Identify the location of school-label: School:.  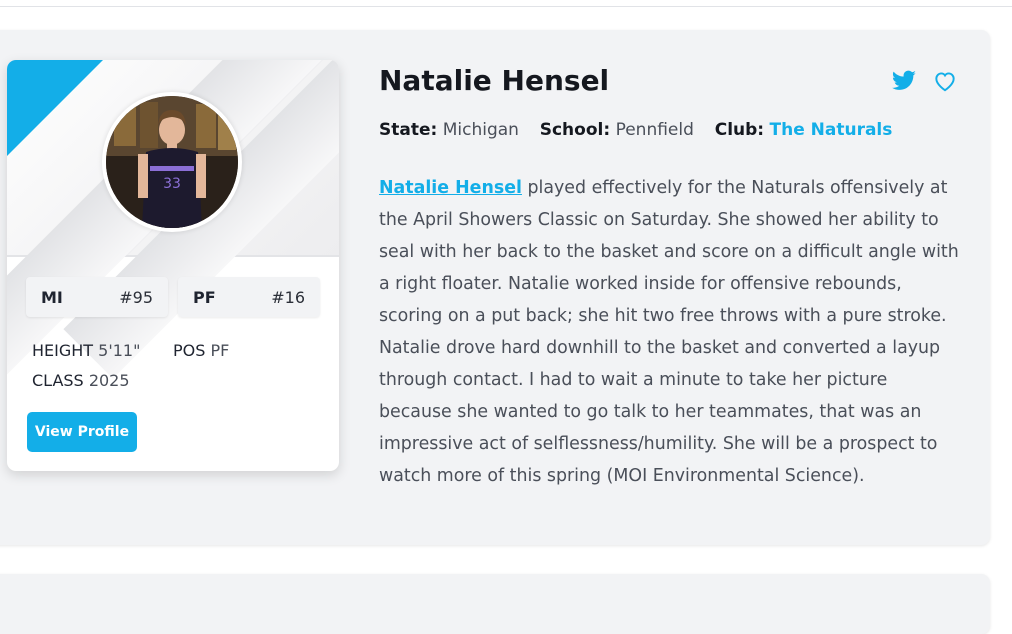
(575, 130).